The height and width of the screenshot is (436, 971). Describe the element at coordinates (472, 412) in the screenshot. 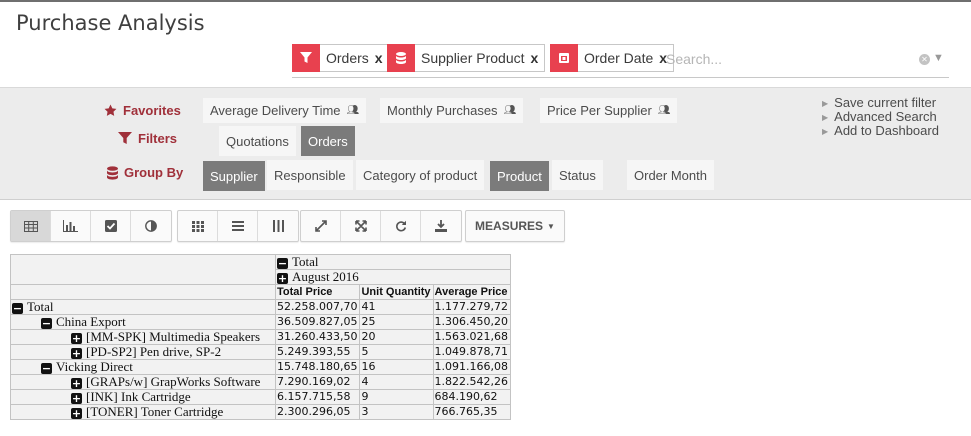

I see `cell-average-price: 766.765,35` at that location.